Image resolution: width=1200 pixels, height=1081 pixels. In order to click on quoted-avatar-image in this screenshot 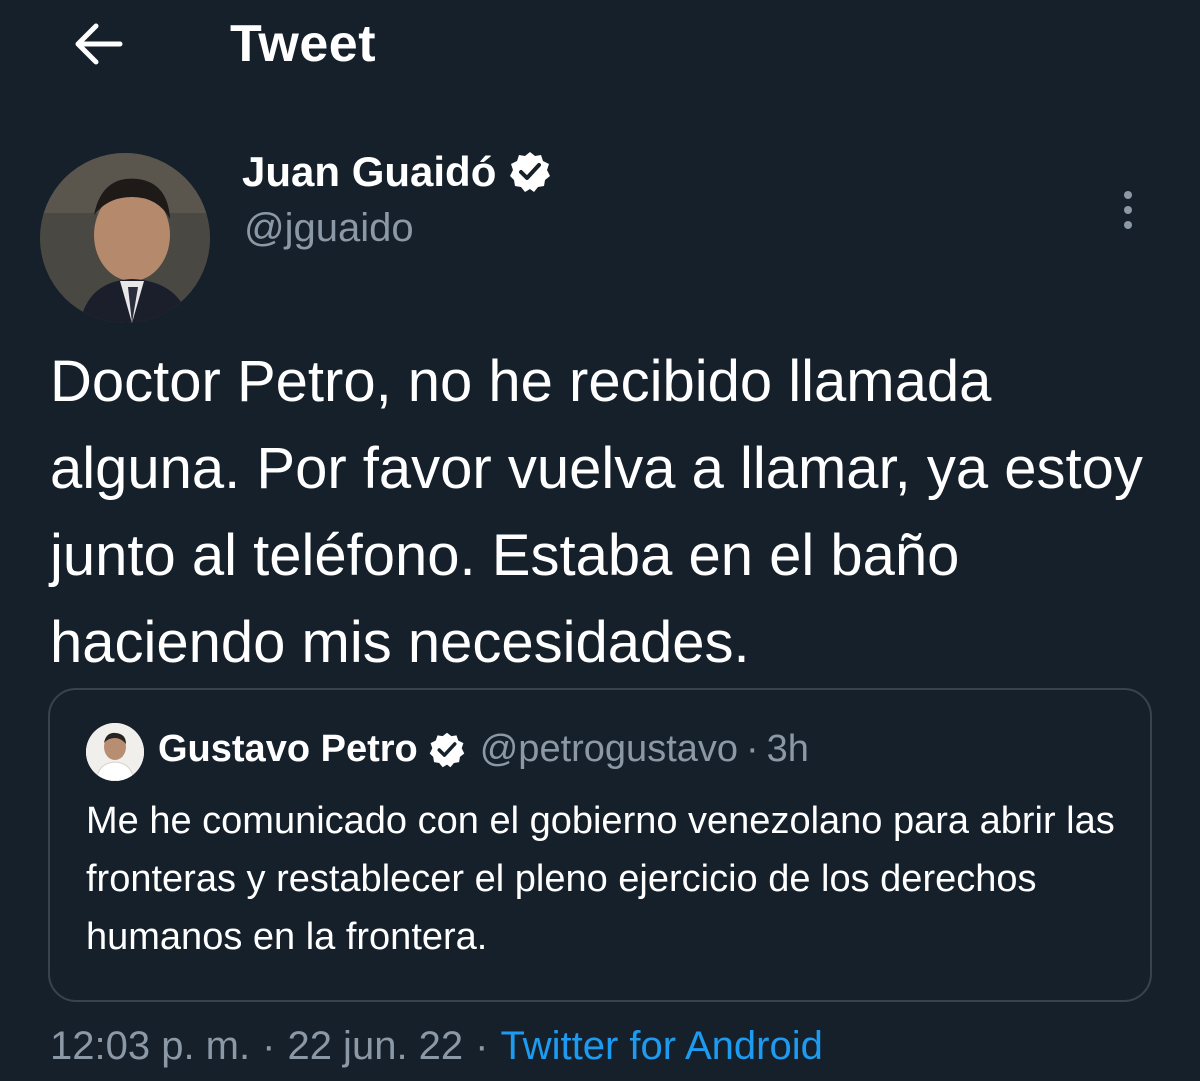, I will do `click(115, 752)`.